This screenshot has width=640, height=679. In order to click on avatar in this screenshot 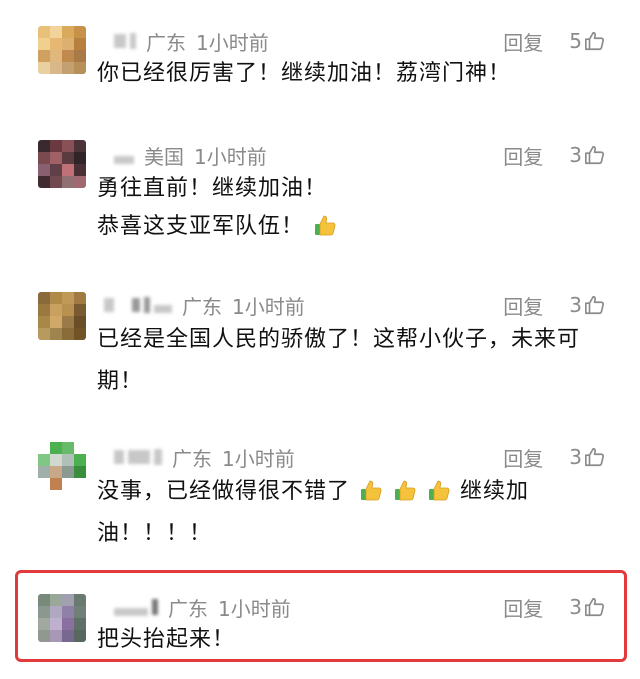, I will do `click(62, 618)`.